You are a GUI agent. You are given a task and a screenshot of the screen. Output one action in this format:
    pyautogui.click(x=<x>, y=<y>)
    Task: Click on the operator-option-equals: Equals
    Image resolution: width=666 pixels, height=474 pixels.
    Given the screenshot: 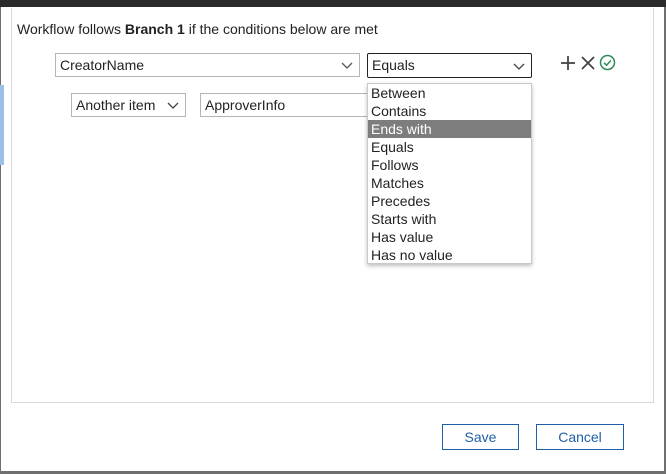 What is the action you would take?
    pyautogui.click(x=449, y=147)
    